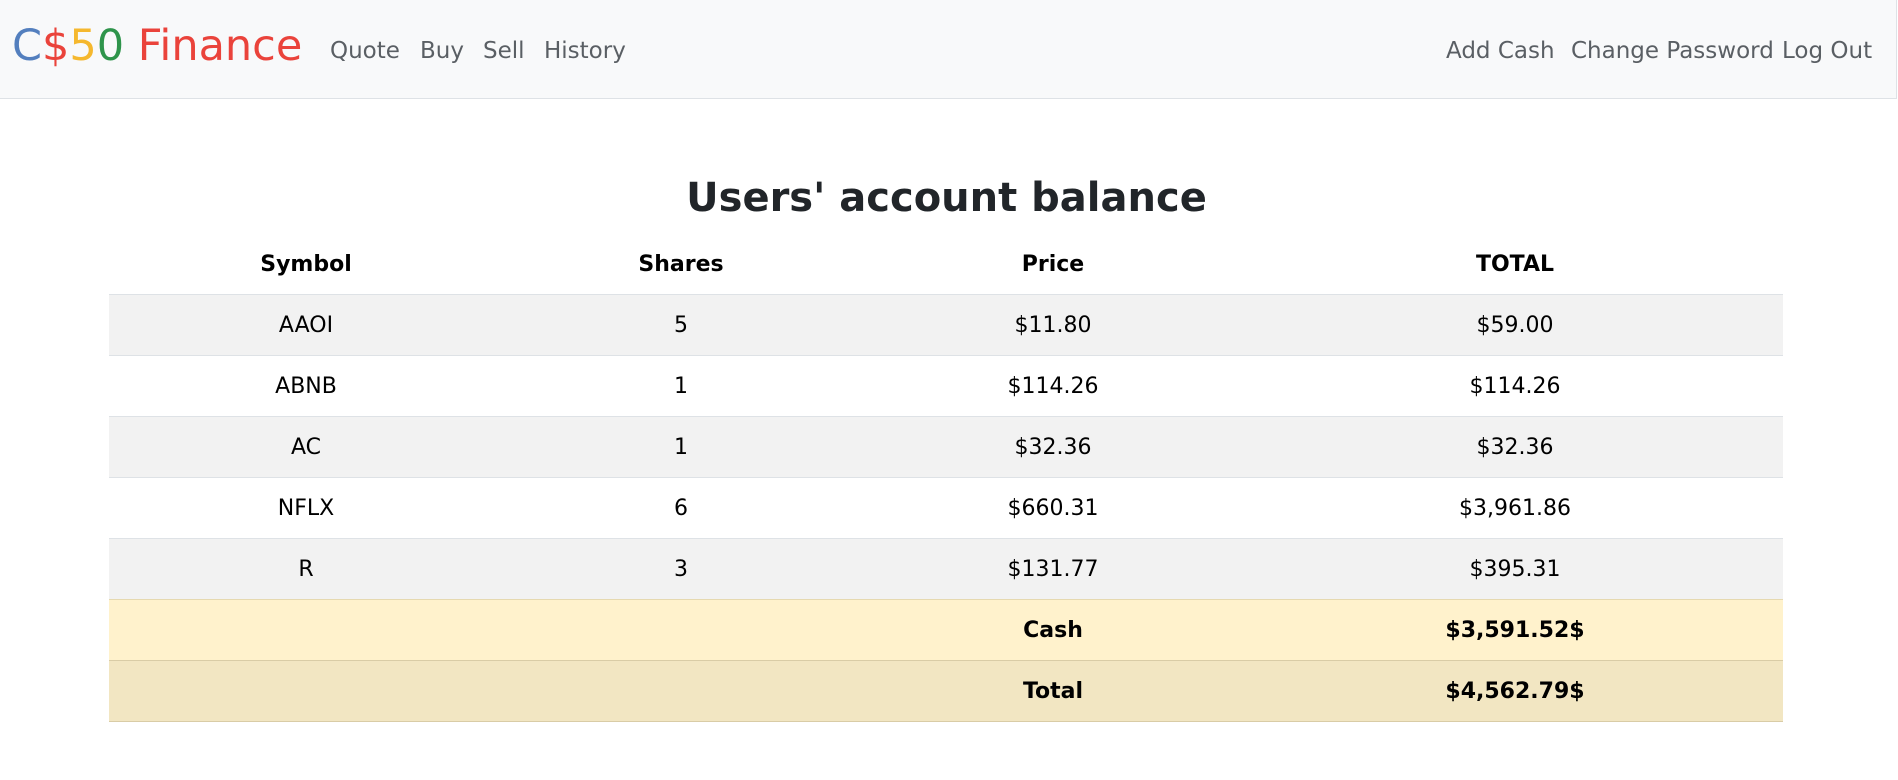  I want to click on table-row: ABNB 1 $114.26 $114.26, so click(946, 386).